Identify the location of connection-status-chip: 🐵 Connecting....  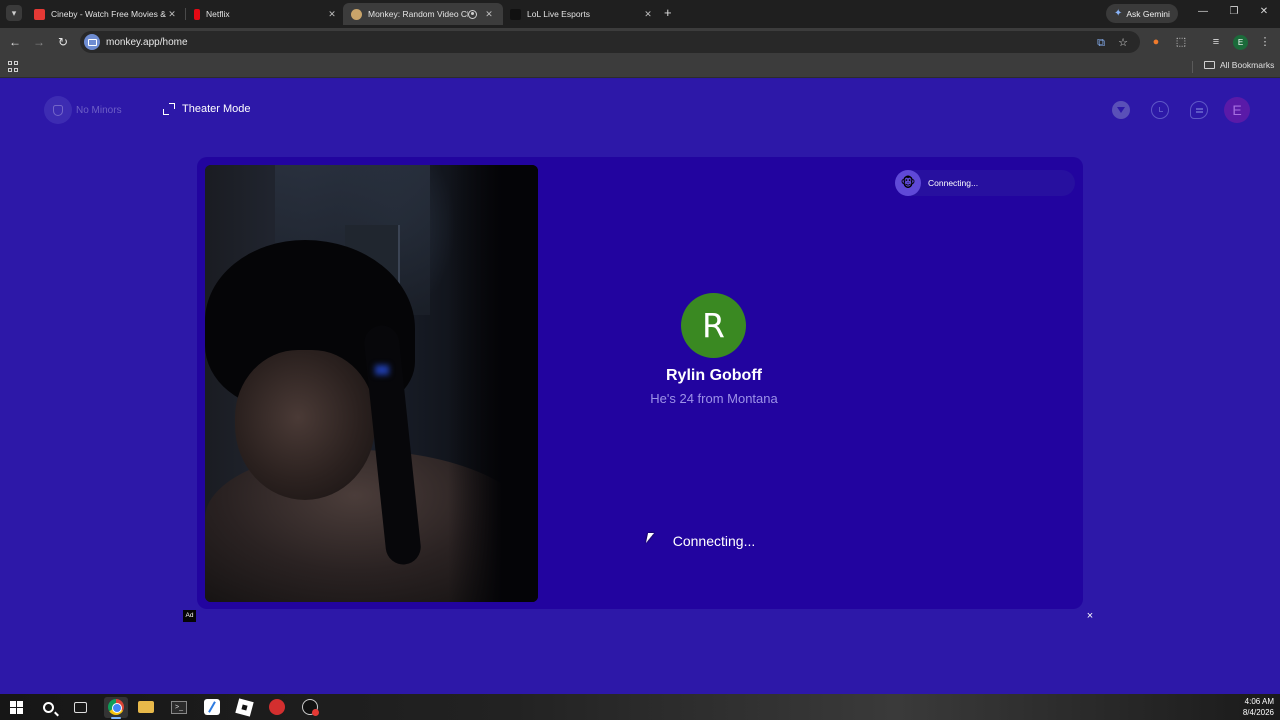
(985, 183).